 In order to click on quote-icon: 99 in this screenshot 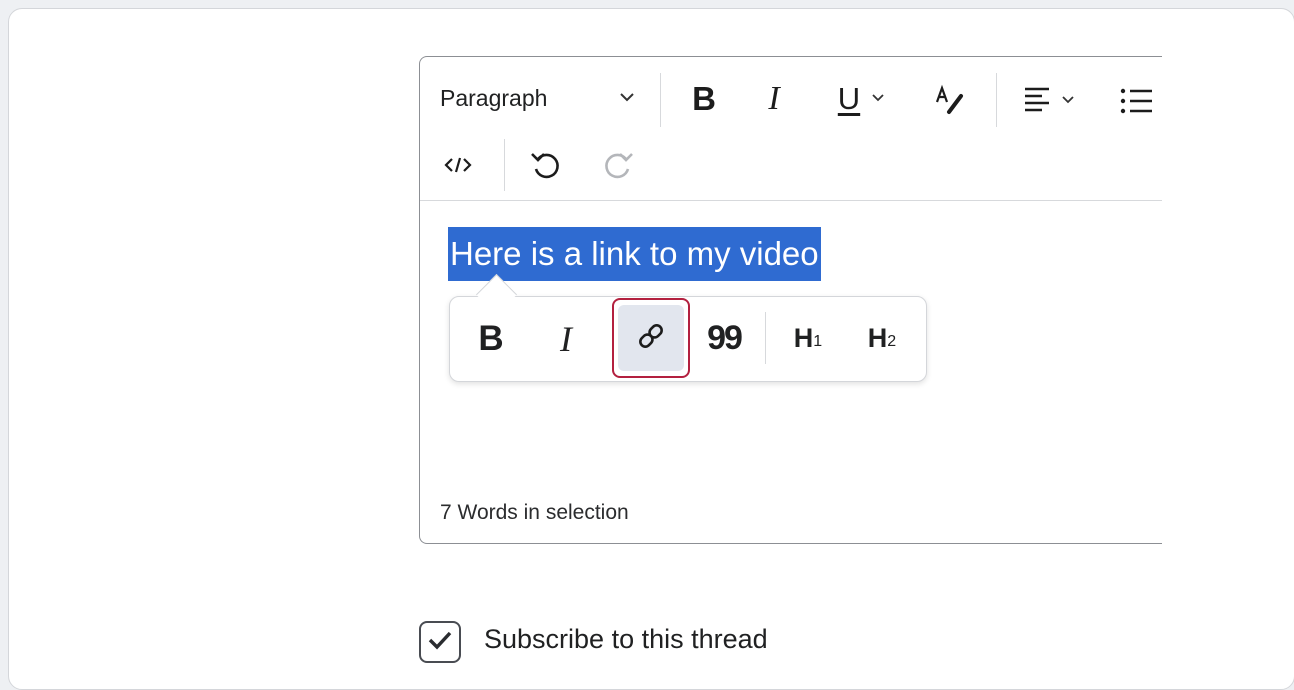, I will do `click(725, 337)`.